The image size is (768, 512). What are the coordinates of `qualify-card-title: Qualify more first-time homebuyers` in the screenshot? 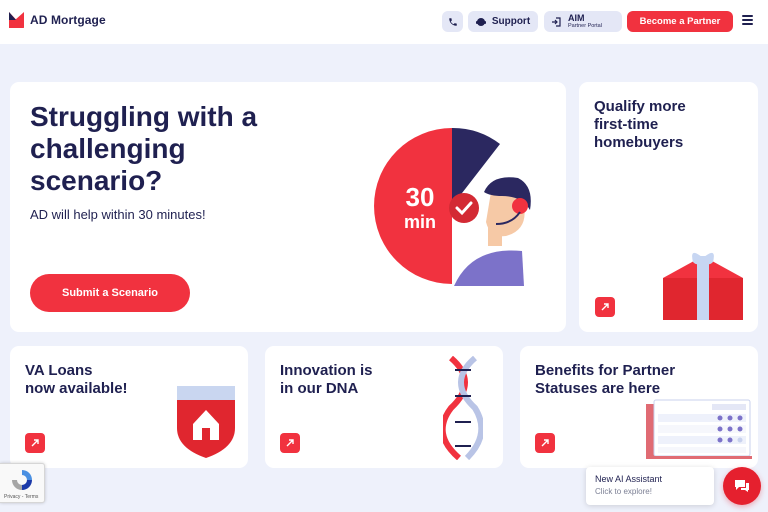 It's located at (640, 124).